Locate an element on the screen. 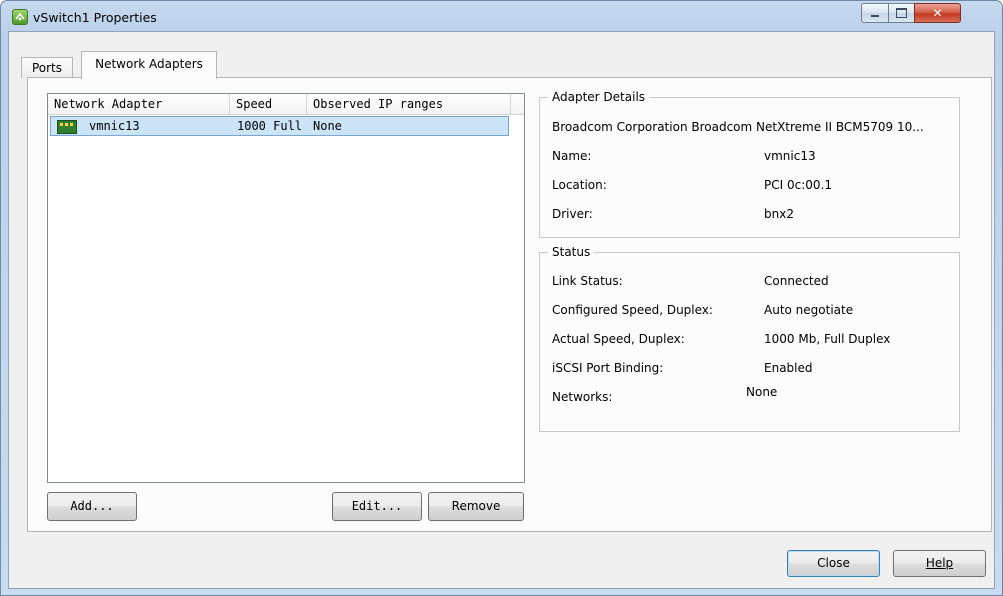 This screenshot has width=1003, height=596. close-icon: ✕ is located at coordinates (937, 13).